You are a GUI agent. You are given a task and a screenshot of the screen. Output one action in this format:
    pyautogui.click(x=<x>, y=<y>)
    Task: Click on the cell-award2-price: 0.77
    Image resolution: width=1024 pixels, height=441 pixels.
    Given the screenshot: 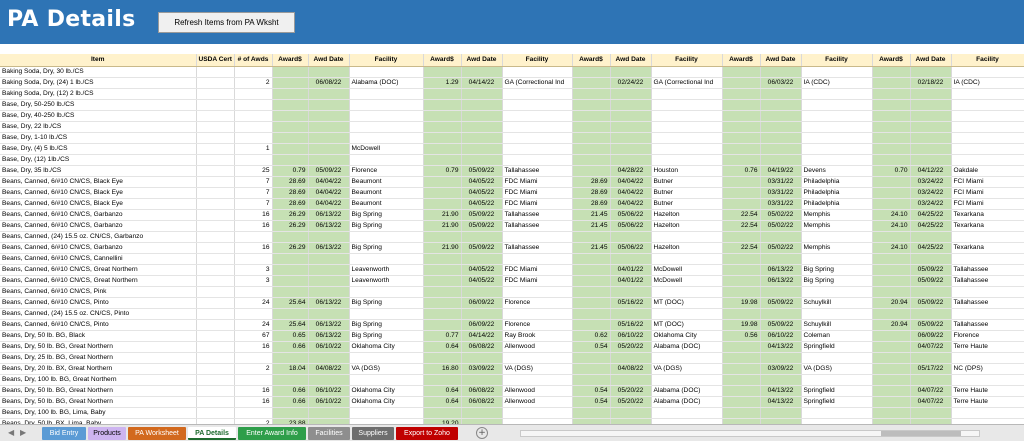 What is the action you would take?
    pyautogui.click(x=442, y=336)
    